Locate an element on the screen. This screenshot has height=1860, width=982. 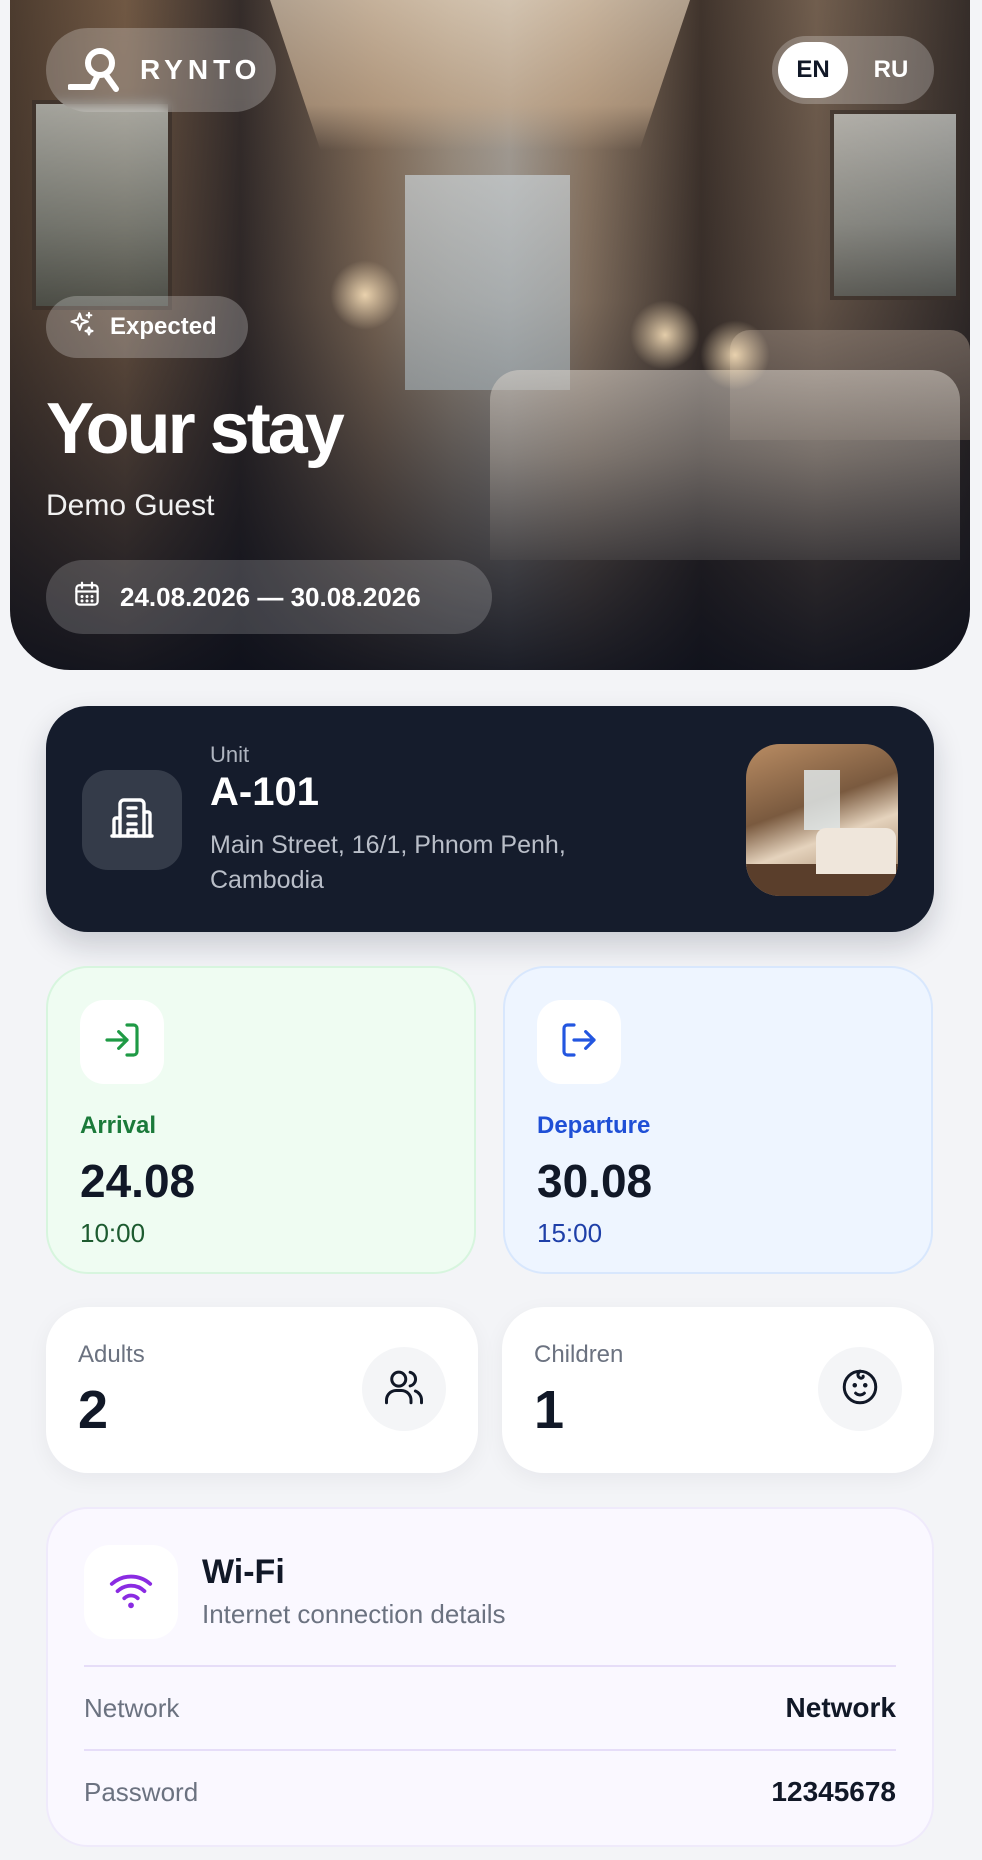
users-icon is located at coordinates (404, 1389).